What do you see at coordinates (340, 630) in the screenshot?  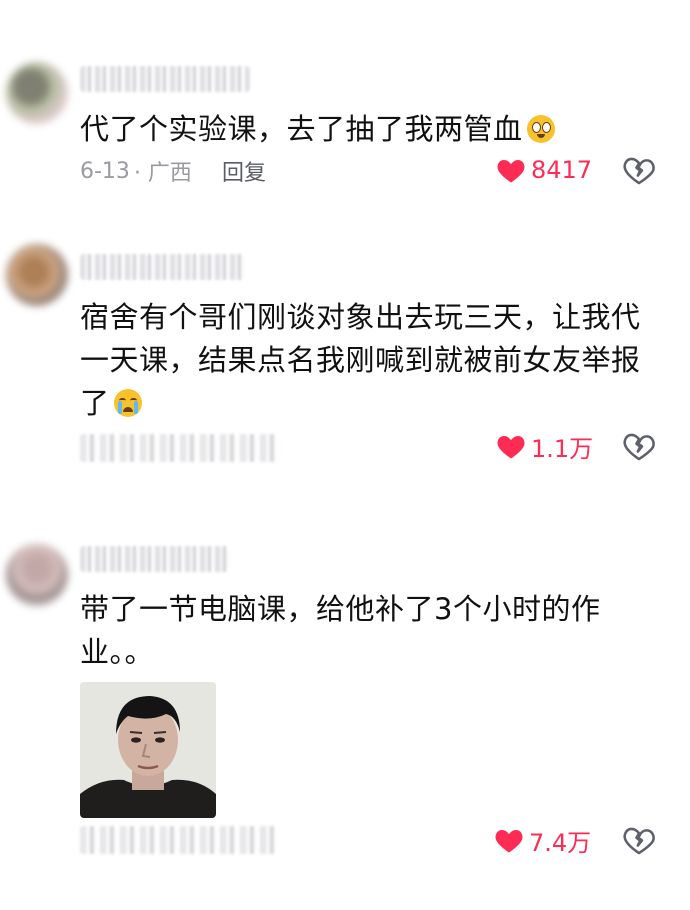 I see `comment-text-content: 带了一节电脑课，给他补了3个小时的作业。。` at bounding box center [340, 630].